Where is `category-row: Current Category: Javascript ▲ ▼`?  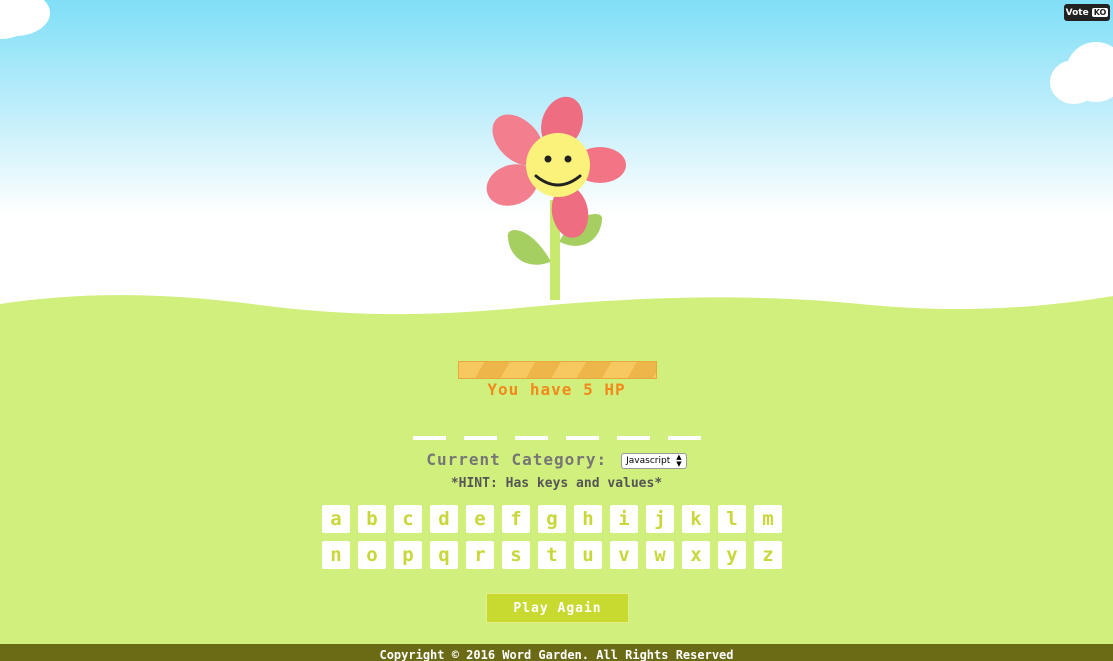 category-row: Current Category: Javascript ▲ ▼ is located at coordinates (556, 459).